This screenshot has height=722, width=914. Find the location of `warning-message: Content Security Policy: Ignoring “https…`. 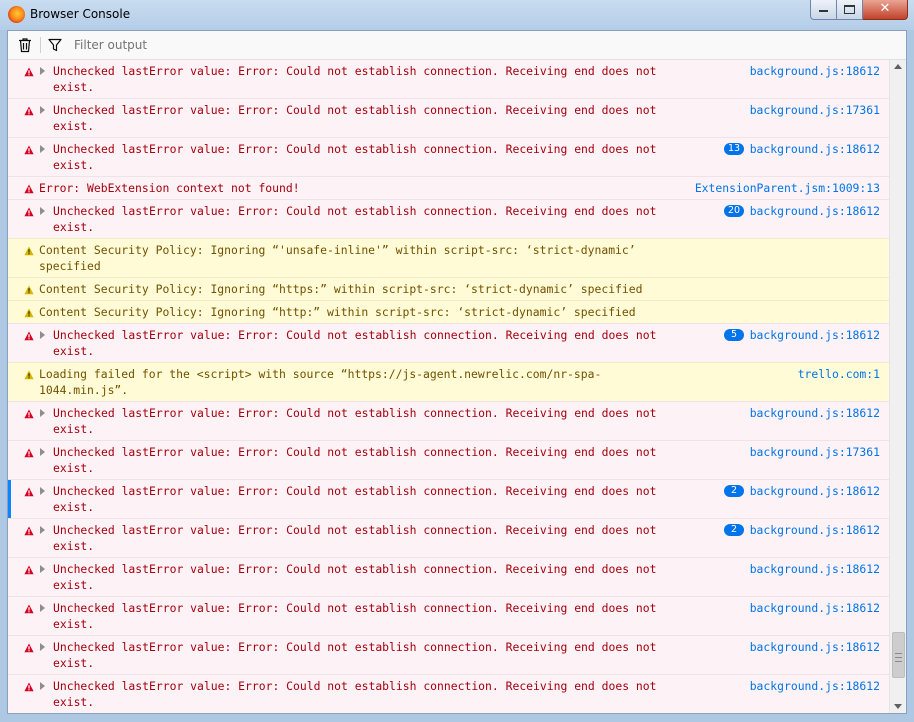

warning-message: Content Security Policy: Ignoring “https… is located at coordinates (449, 288).